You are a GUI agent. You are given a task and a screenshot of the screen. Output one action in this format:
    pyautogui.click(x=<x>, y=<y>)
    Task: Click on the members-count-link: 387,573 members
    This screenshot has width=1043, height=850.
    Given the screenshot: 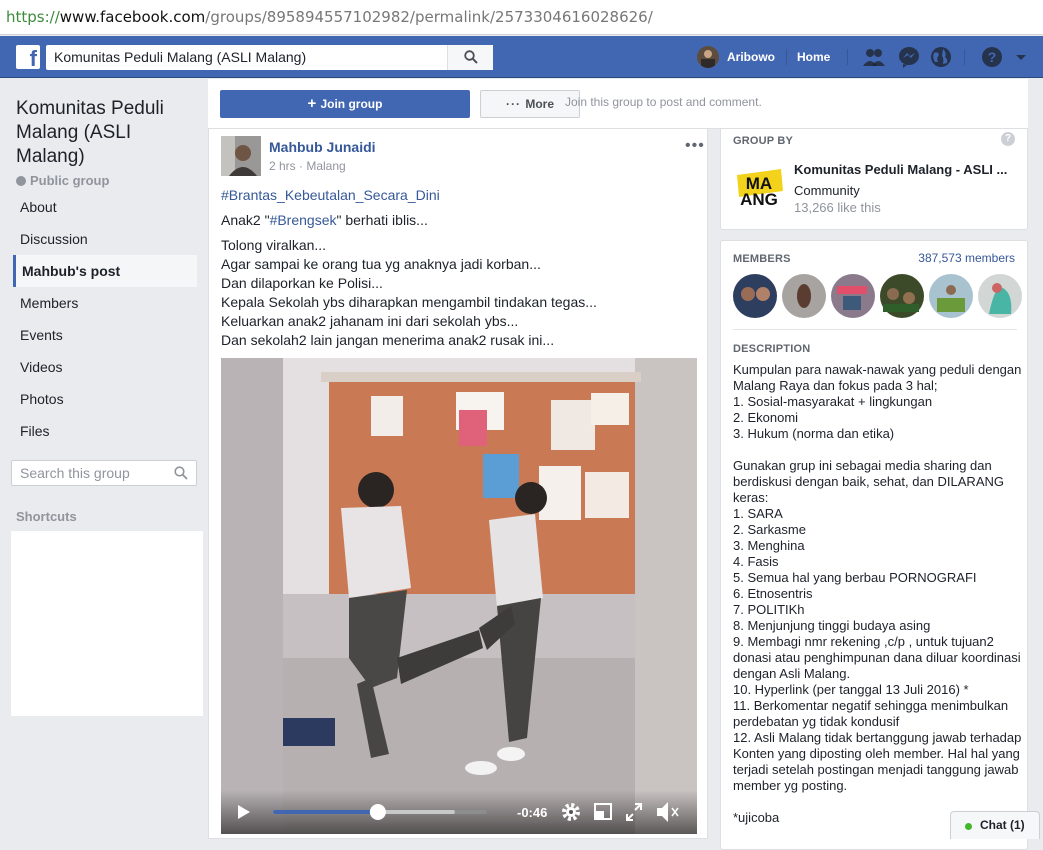 What is the action you would take?
    pyautogui.click(x=966, y=258)
    